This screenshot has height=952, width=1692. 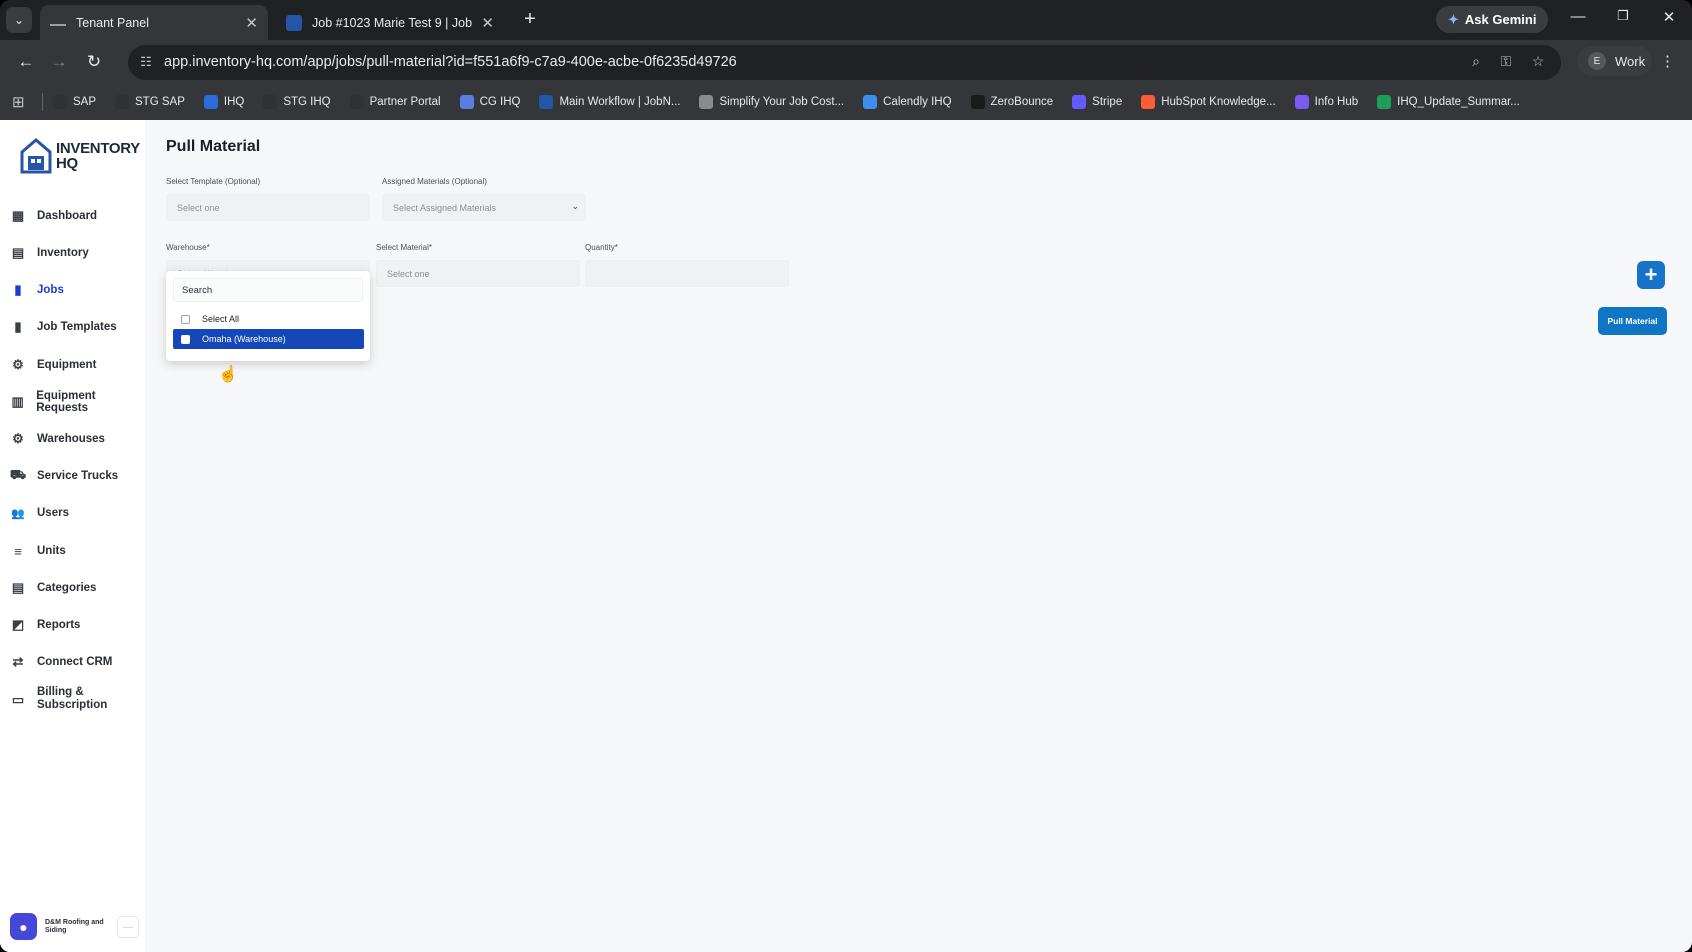 I want to click on password-key-icon: ⚿, so click(x=1506, y=61).